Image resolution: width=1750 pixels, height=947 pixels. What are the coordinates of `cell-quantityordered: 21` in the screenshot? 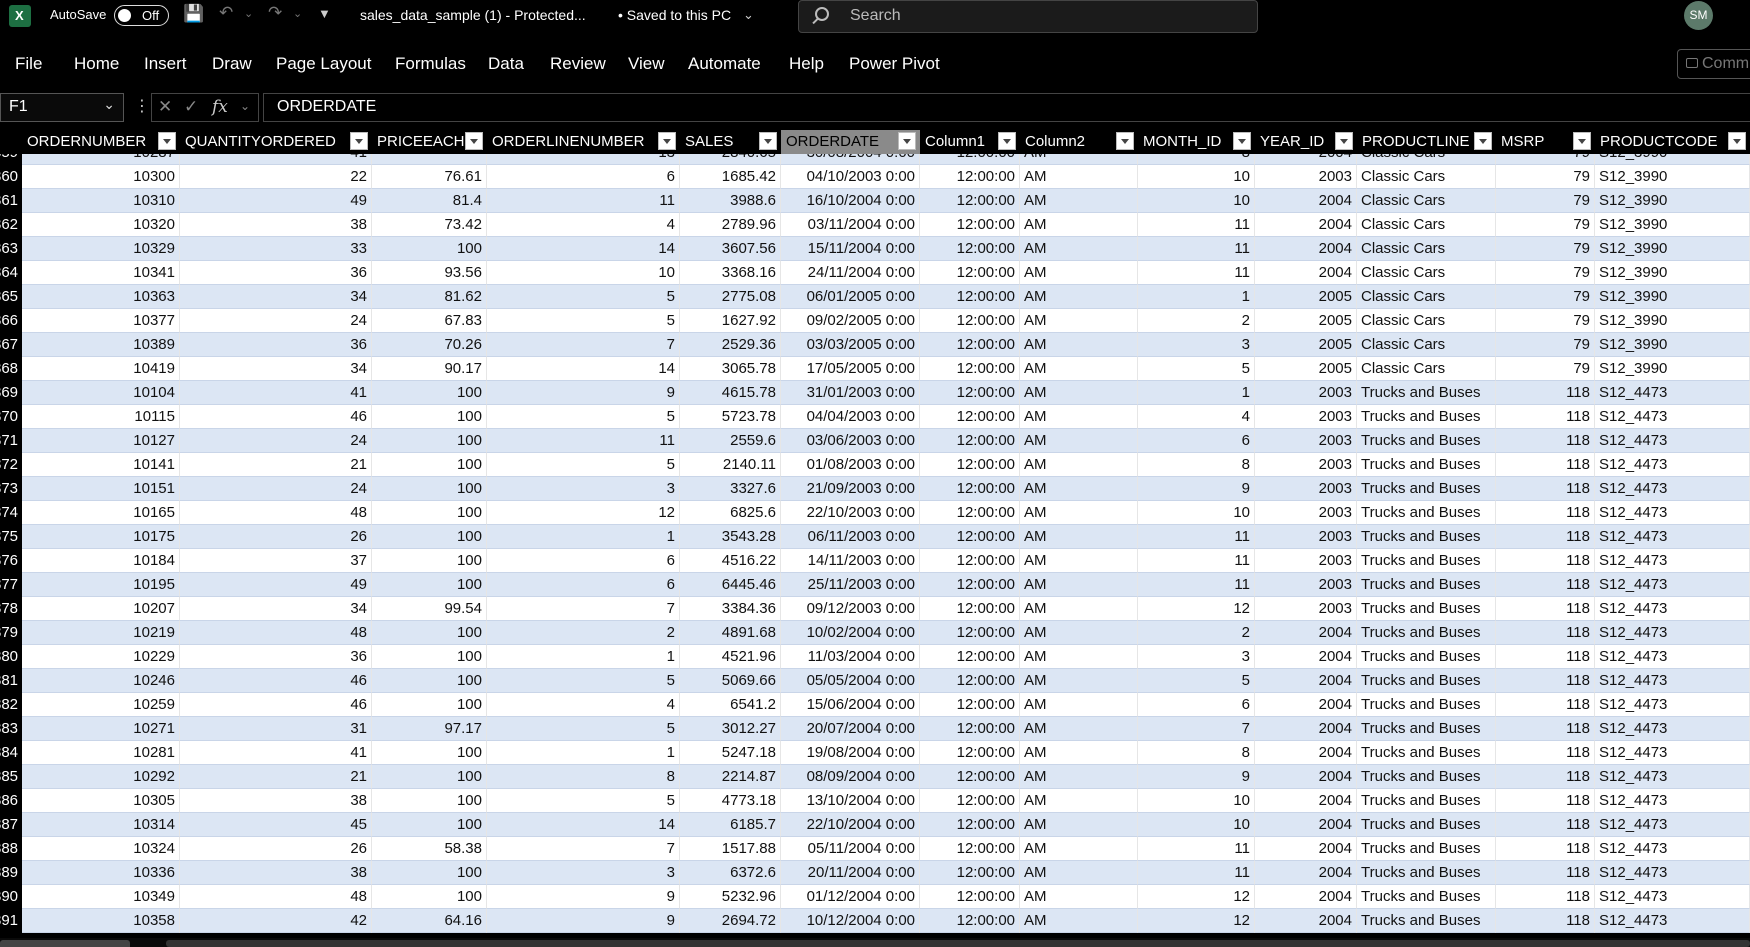 It's located at (276, 465).